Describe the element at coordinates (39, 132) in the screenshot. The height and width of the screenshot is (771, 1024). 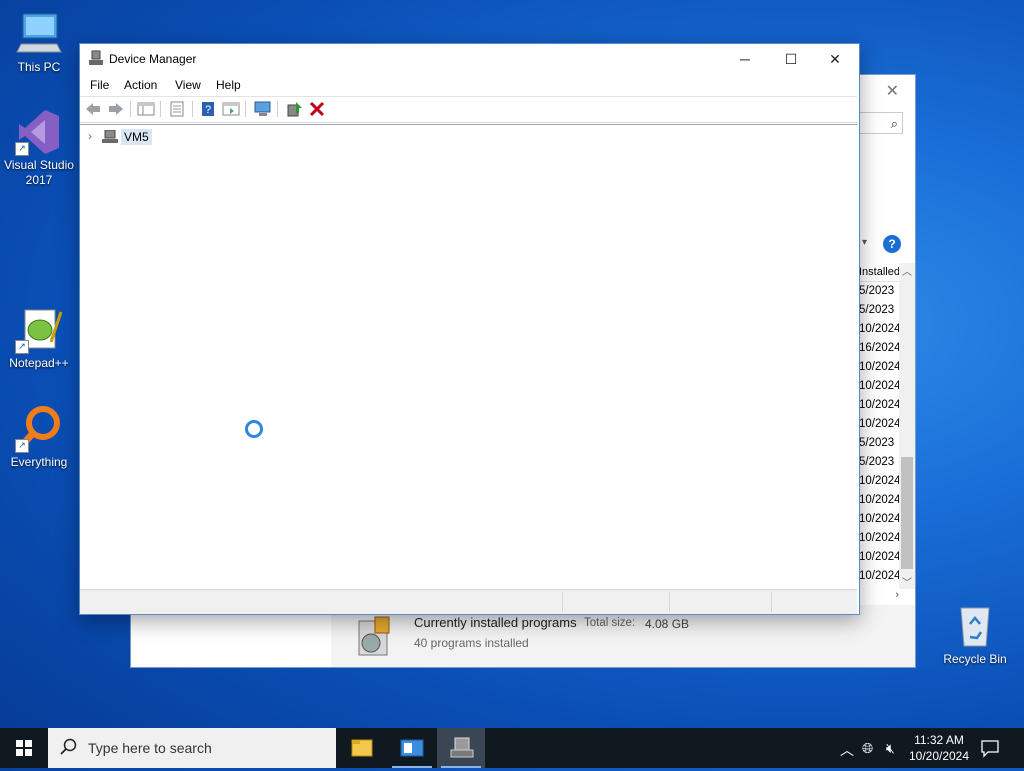
I see `visual-studio-icon: ↗` at that location.